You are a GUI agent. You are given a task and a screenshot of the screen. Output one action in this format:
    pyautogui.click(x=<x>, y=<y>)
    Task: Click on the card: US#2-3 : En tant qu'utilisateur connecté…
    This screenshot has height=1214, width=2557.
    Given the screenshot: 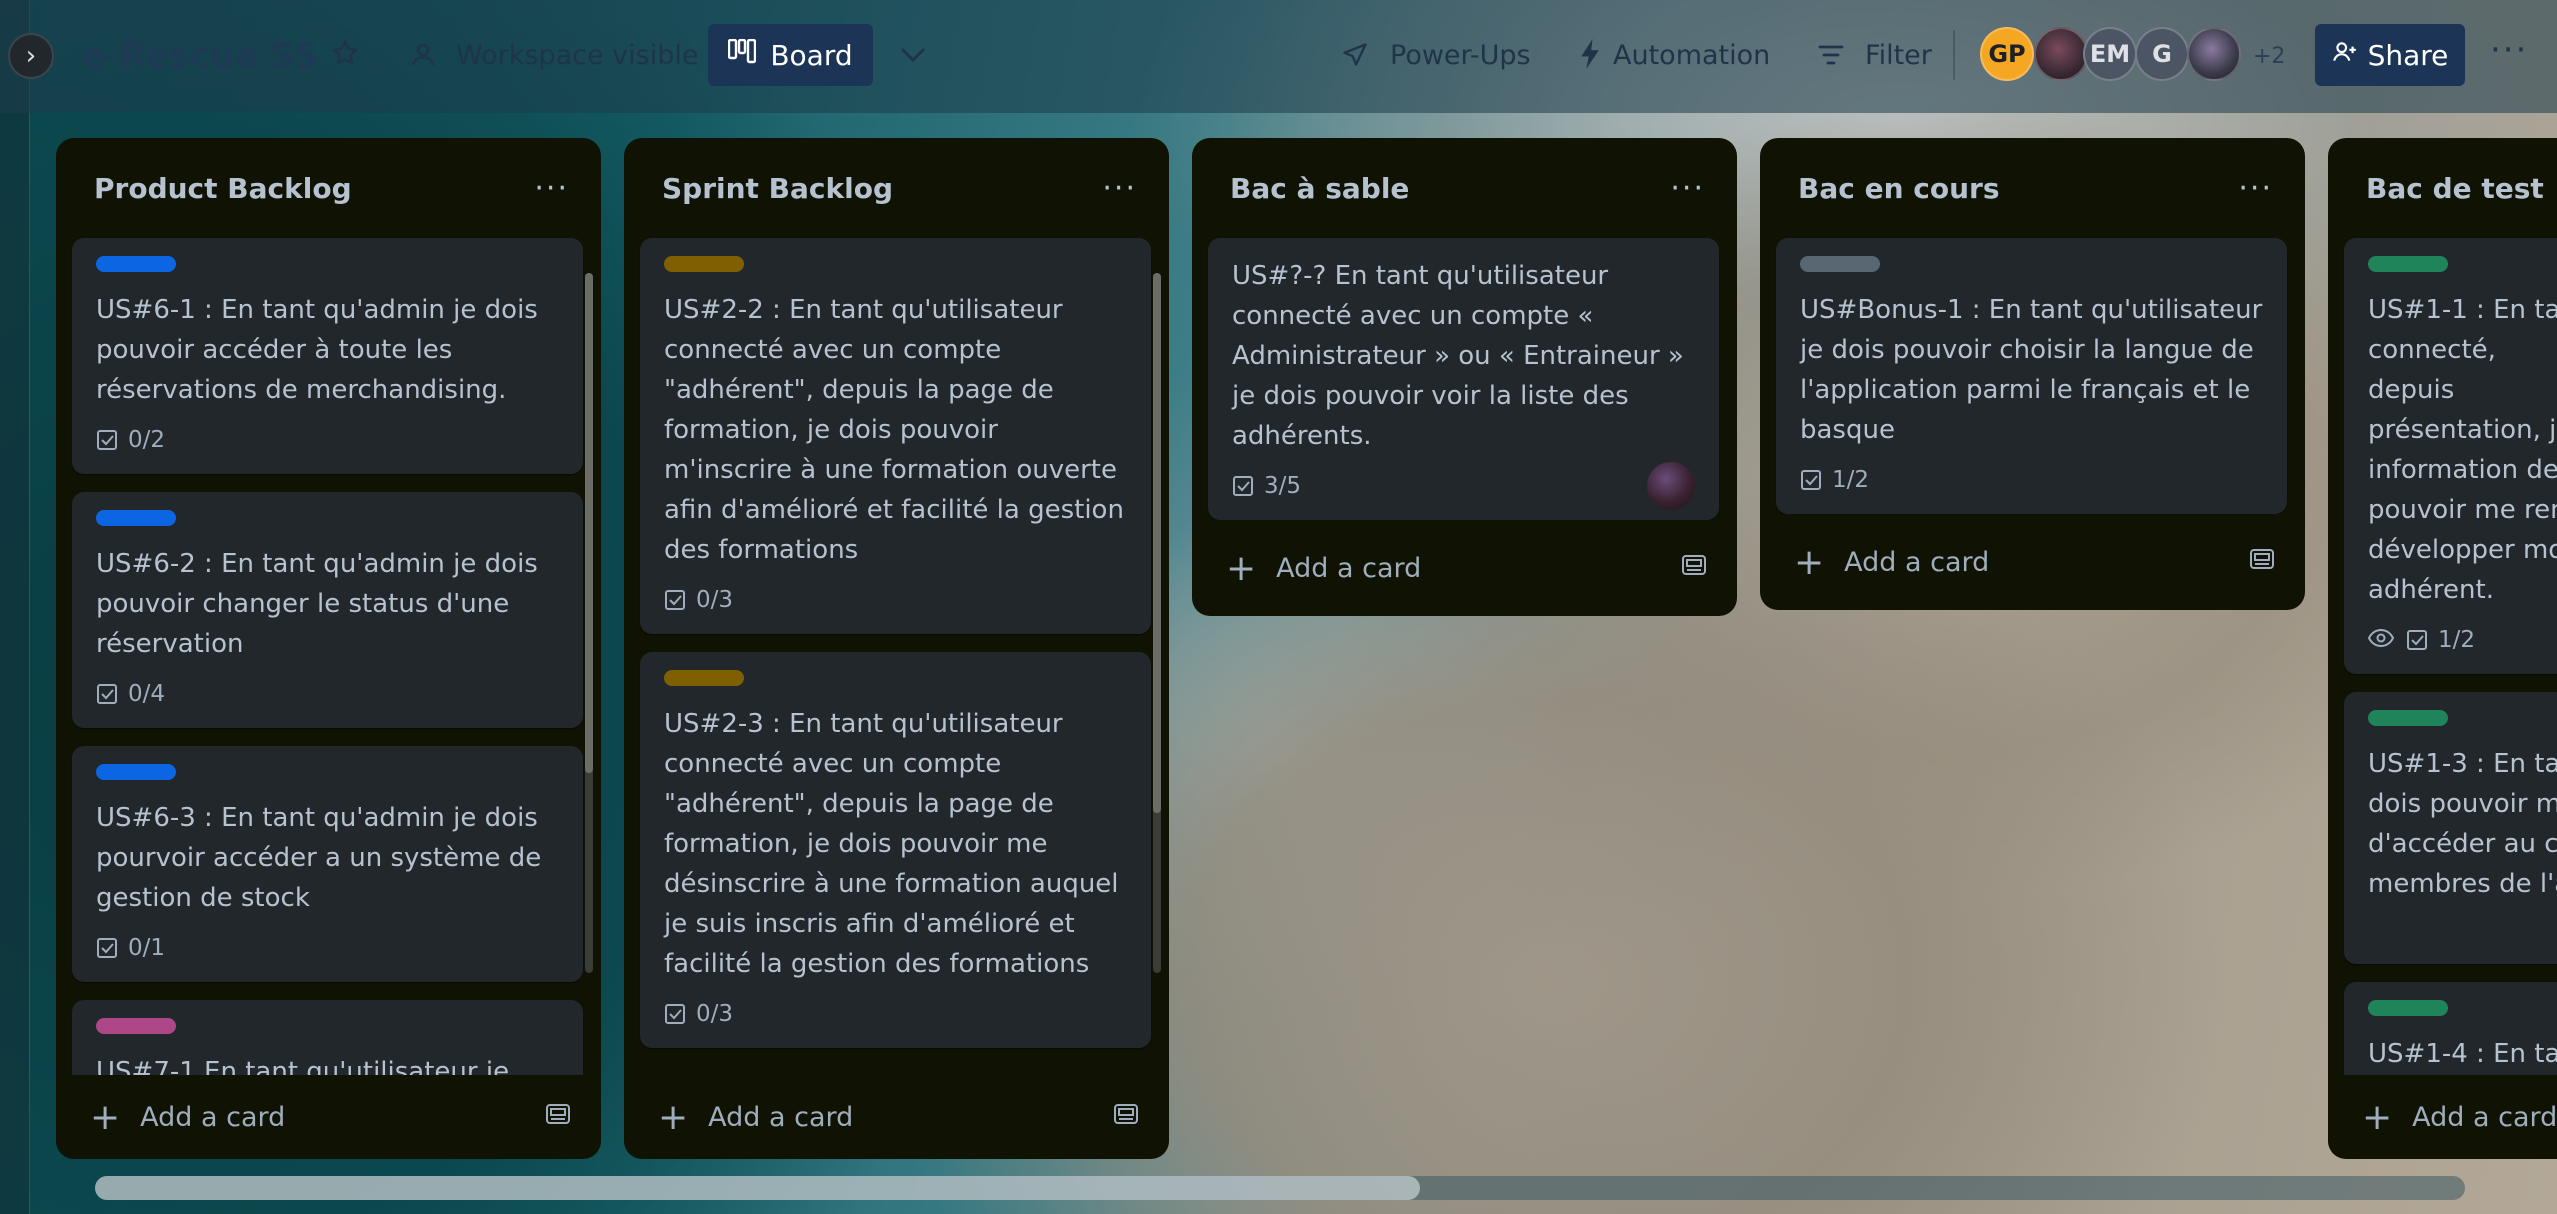 What is the action you would take?
    pyautogui.click(x=895, y=850)
    